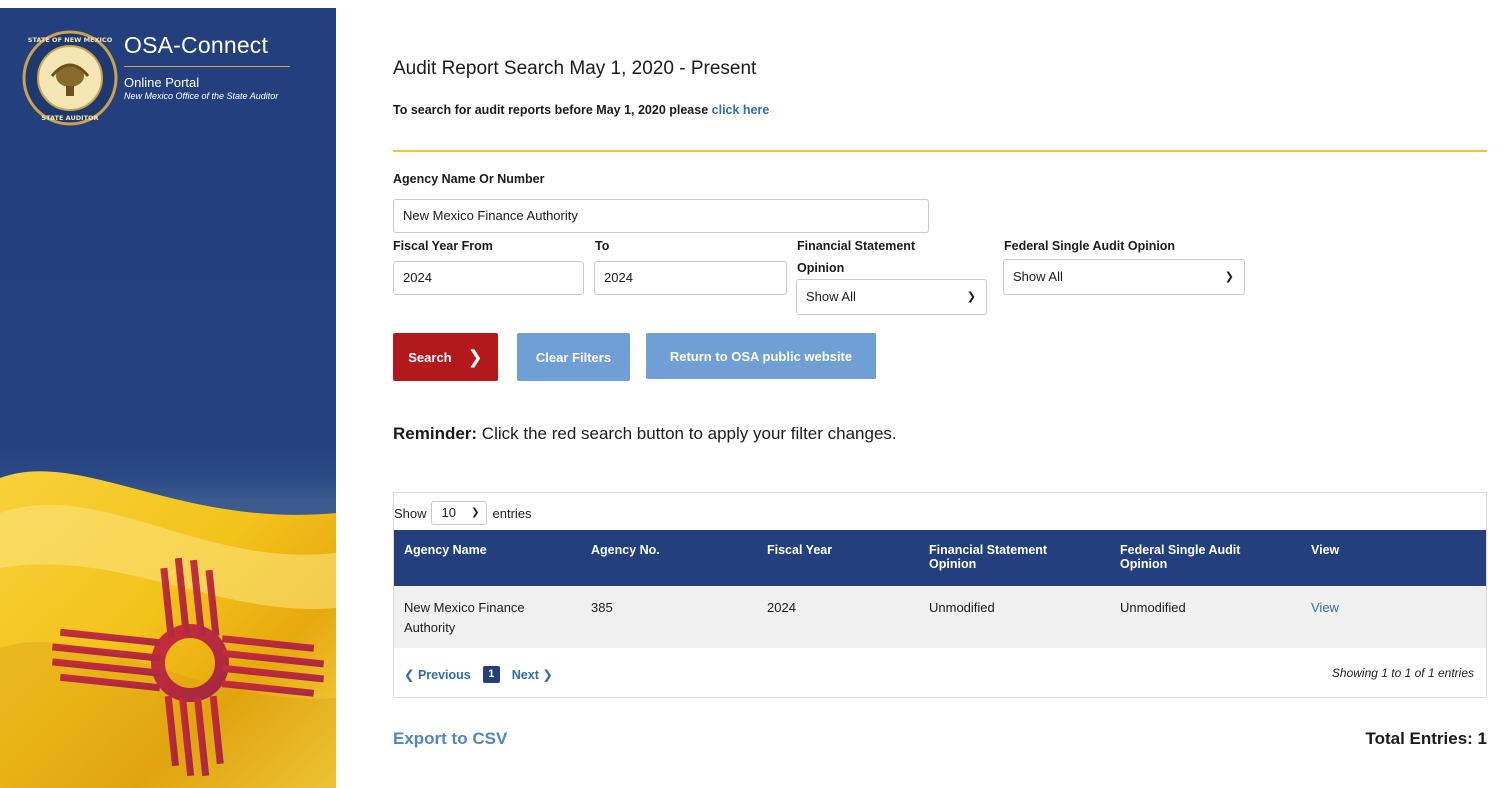 This screenshot has width=1503, height=788. What do you see at coordinates (435, 433) in the screenshot?
I see `reminder-label: Reminder:` at bounding box center [435, 433].